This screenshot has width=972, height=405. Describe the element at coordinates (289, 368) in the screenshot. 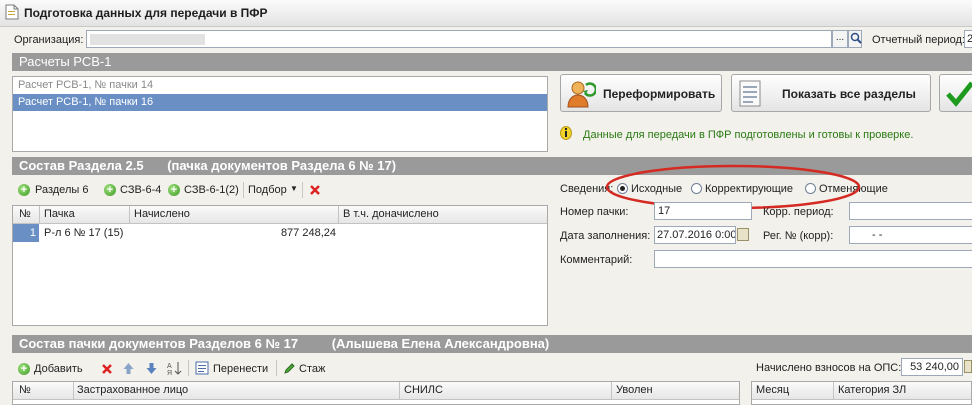

I see `pencil-icon` at that location.